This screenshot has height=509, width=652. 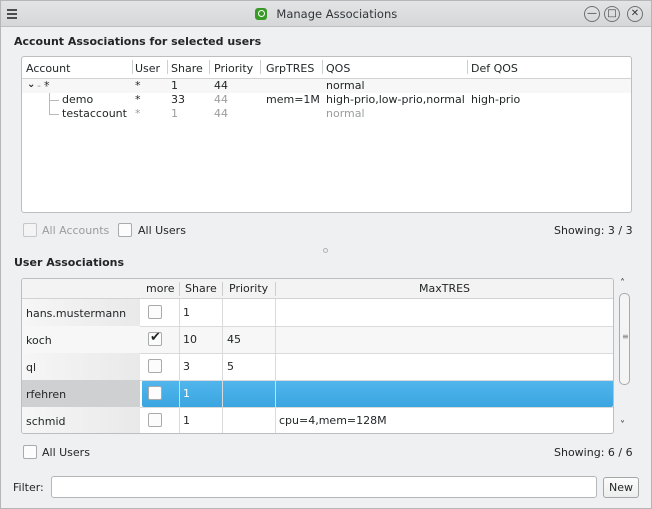 I want to click on chevron-down-icon: ⌄, so click(x=31, y=84).